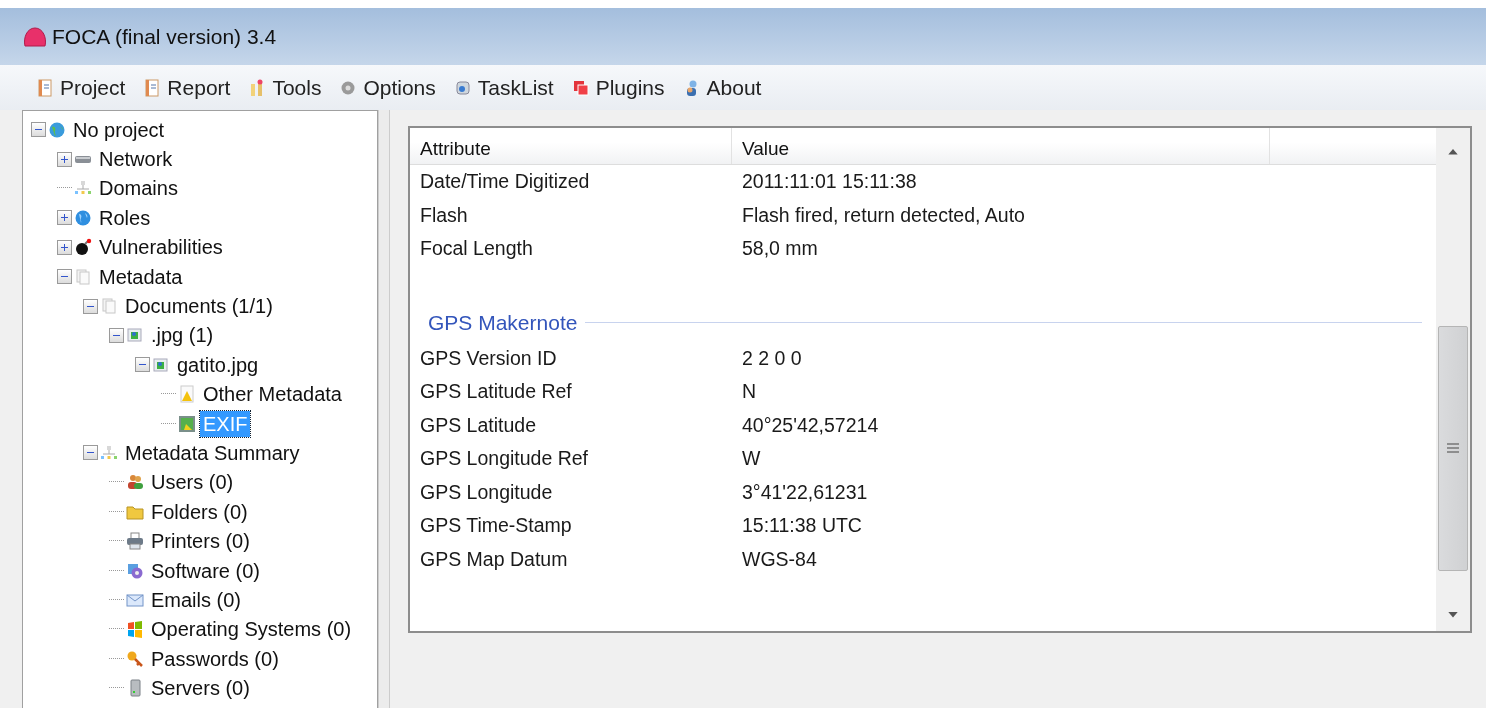  Describe the element at coordinates (802, 526) in the screenshot. I see `table-cell-text: 15:11:38 UTC` at that location.